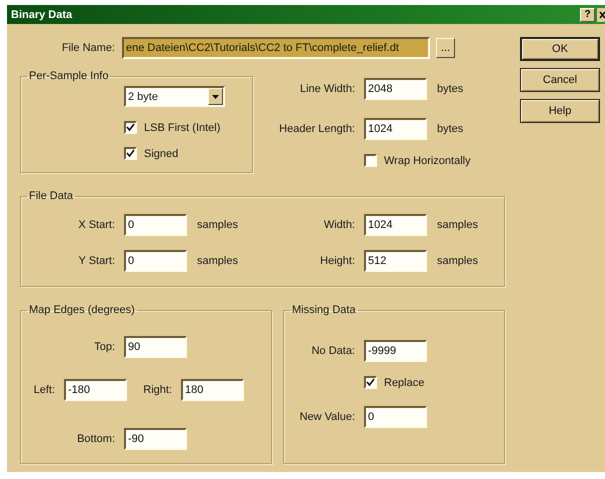 This screenshot has width=605, height=479. What do you see at coordinates (87, 48) in the screenshot?
I see `field-label: File Name:` at bounding box center [87, 48].